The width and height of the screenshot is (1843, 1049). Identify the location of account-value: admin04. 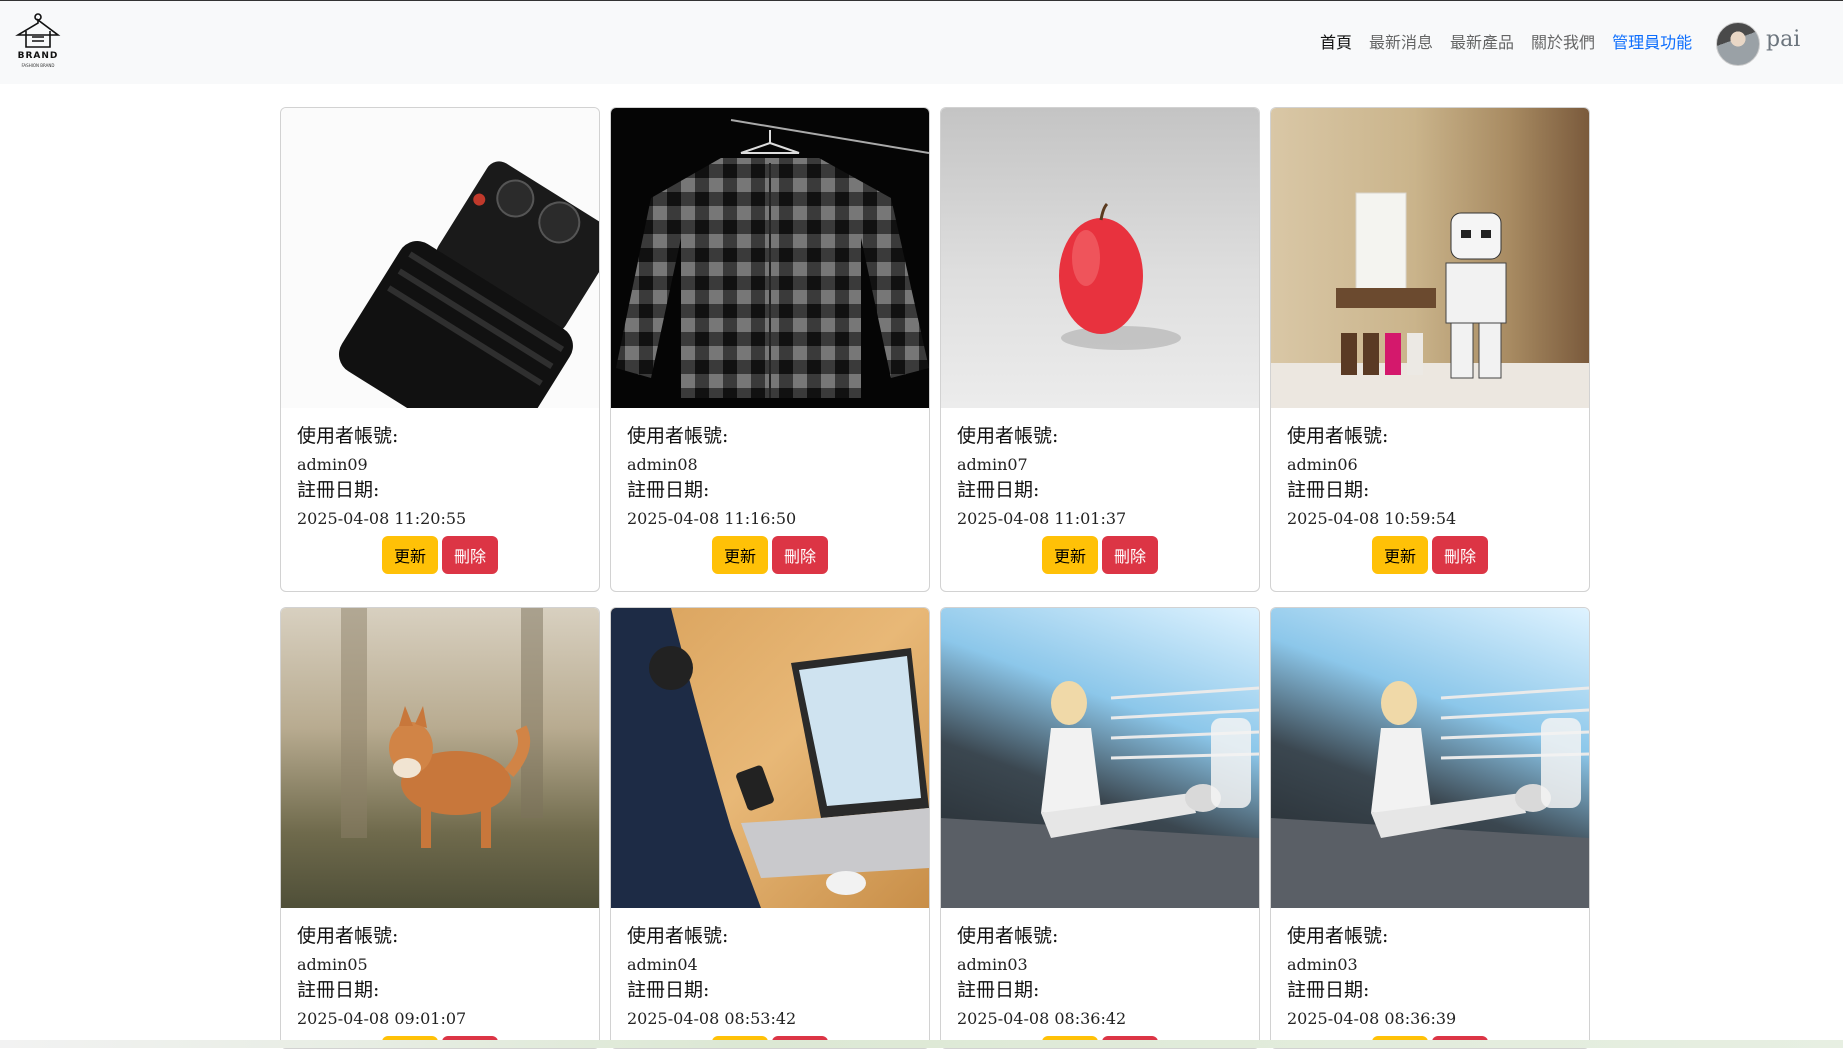
(662, 964).